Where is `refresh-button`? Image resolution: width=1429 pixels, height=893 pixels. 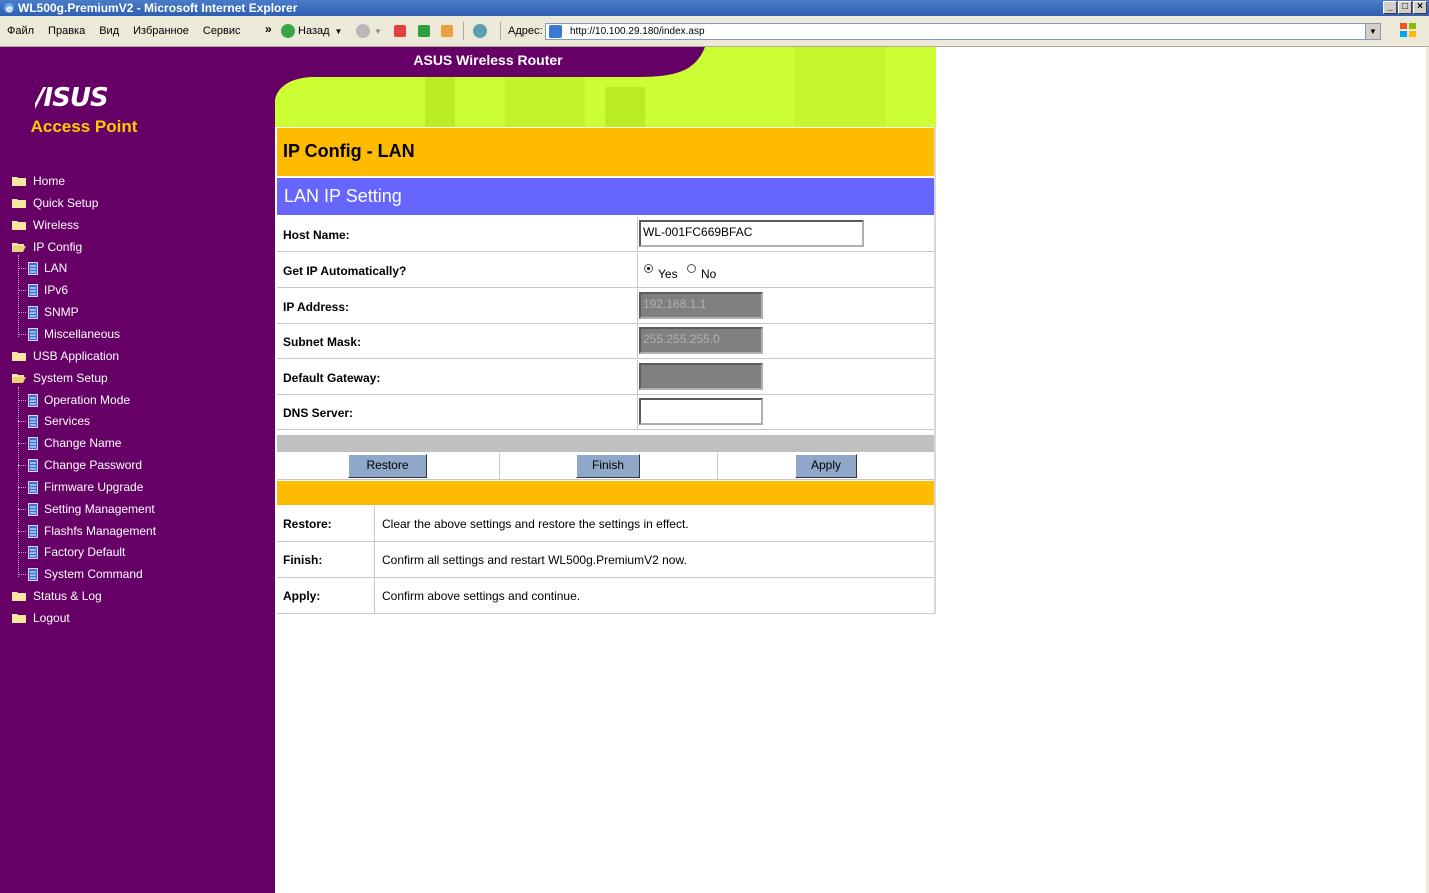 refresh-button is located at coordinates (424, 31).